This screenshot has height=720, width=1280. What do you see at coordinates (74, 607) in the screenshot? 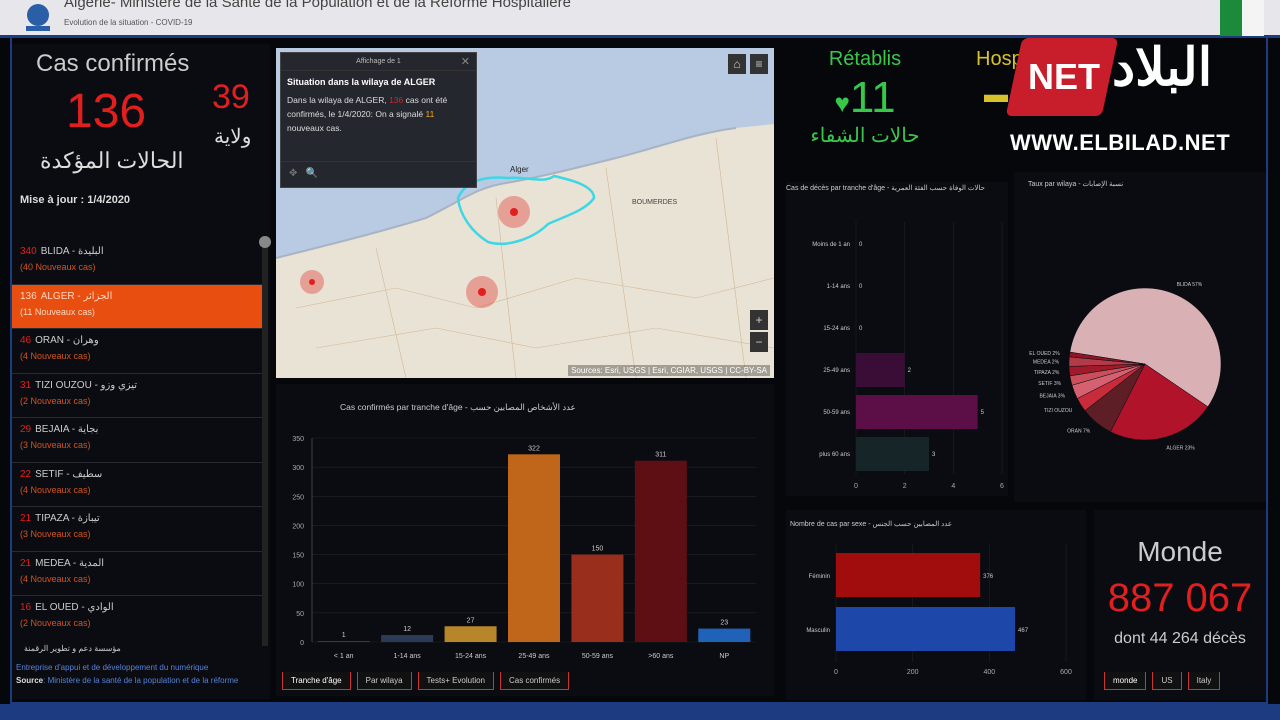
I see `wilaya-label: EL OUED - الوادي` at bounding box center [74, 607].